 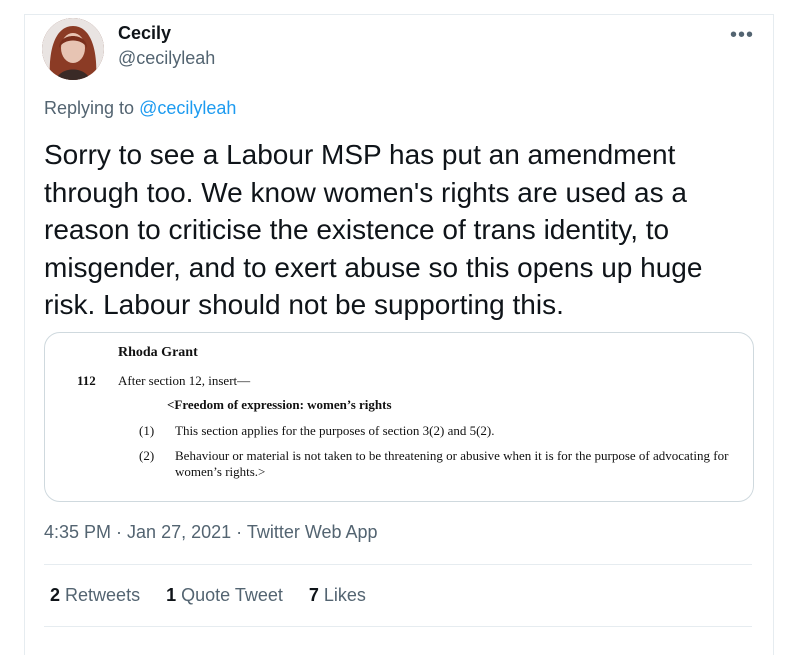 What do you see at coordinates (77, 532) in the screenshot?
I see `tweet-time: 4:35 PM` at bounding box center [77, 532].